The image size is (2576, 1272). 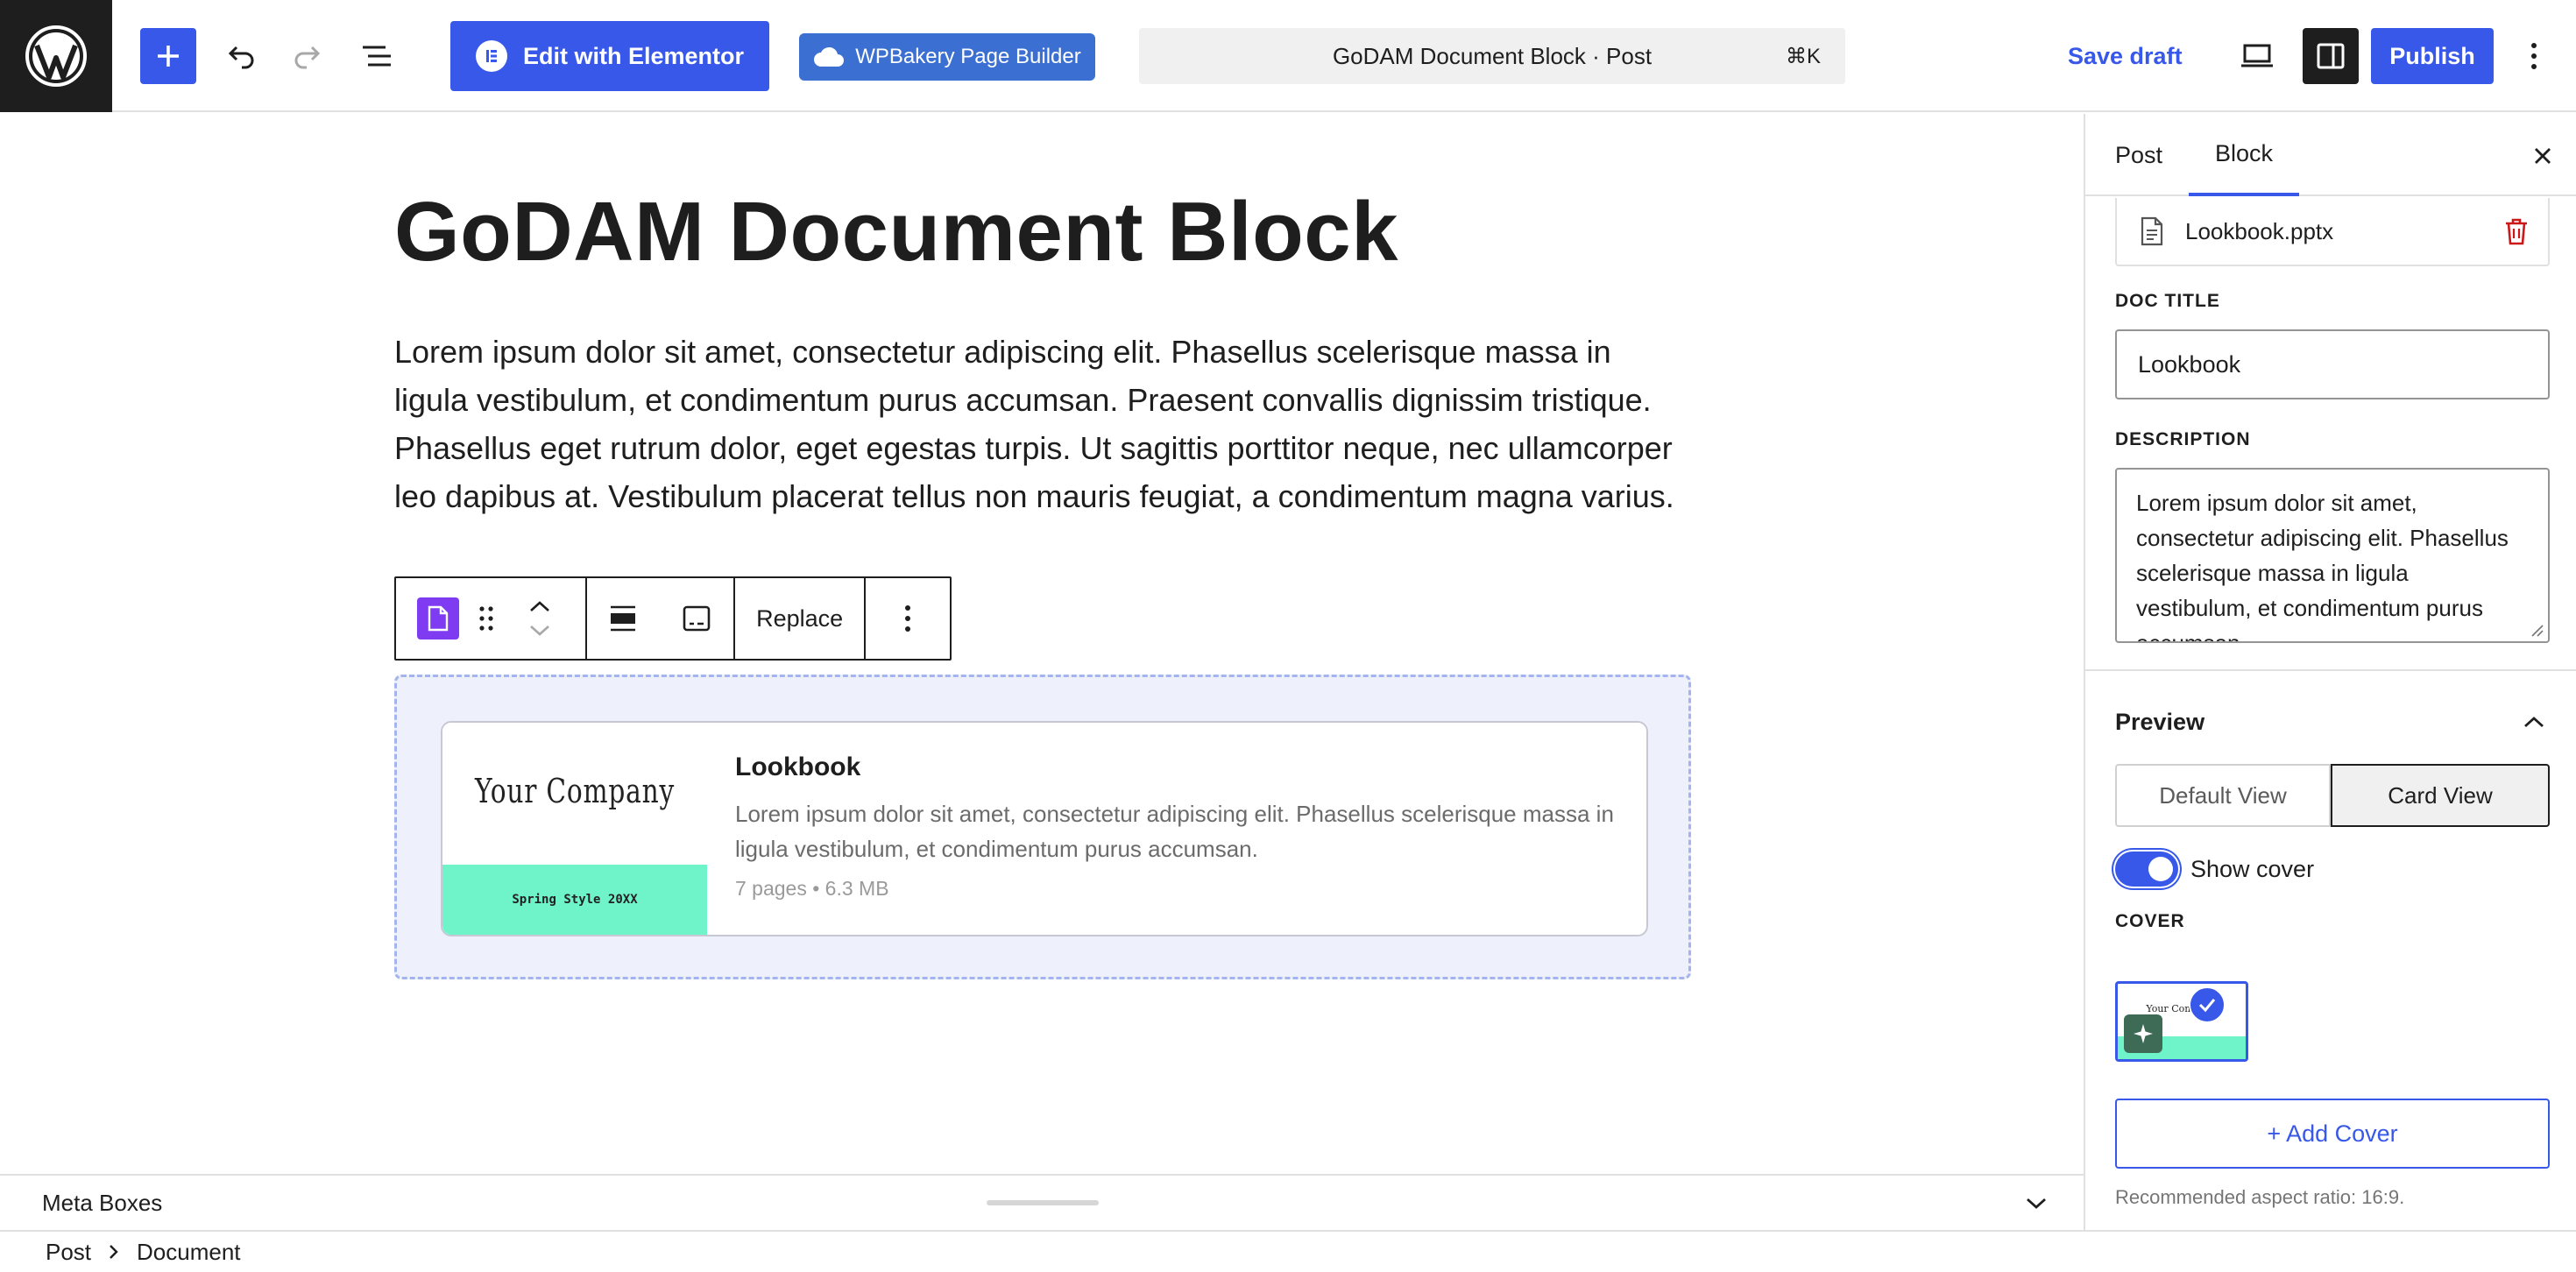 I want to click on meta-boxes-panel: Meta Boxes, so click(x=1042, y=1202).